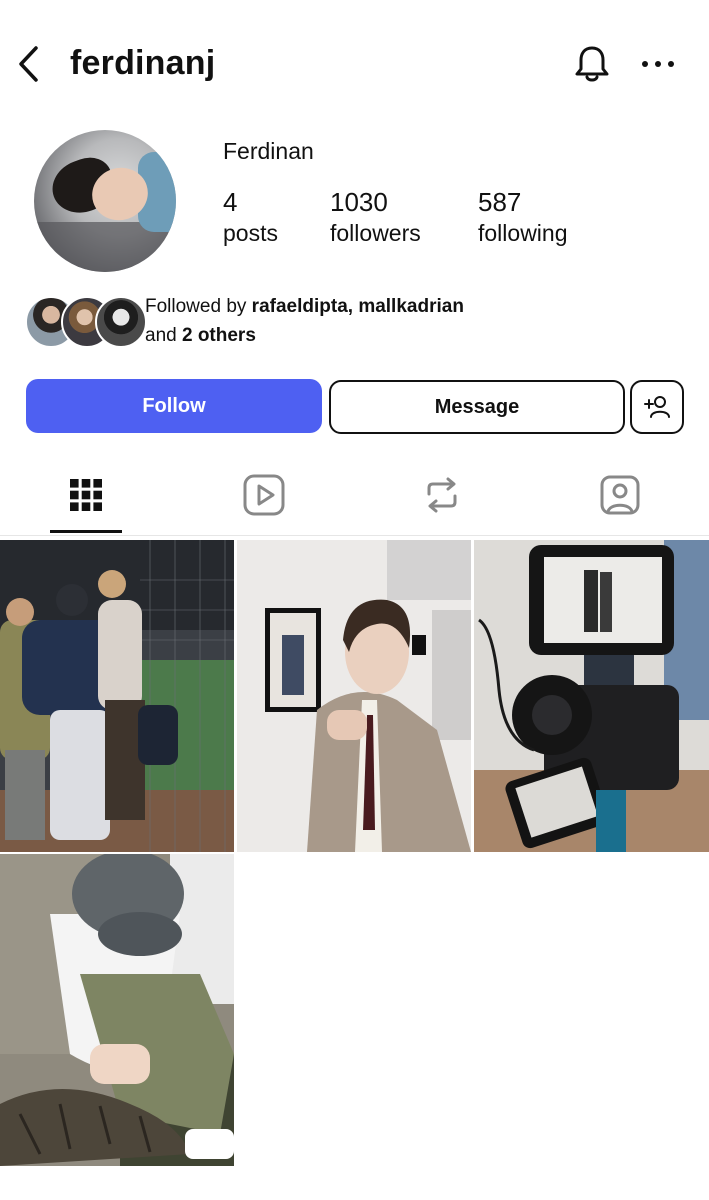 This screenshot has width=709, height=1200. I want to click on tab-posts-grid, so click(86, 495).